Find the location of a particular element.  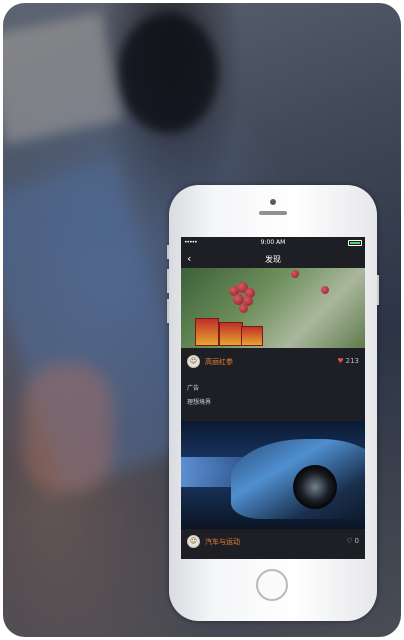

status-bar: ••••• 9:00 AM is located at coordinates (273, 243).